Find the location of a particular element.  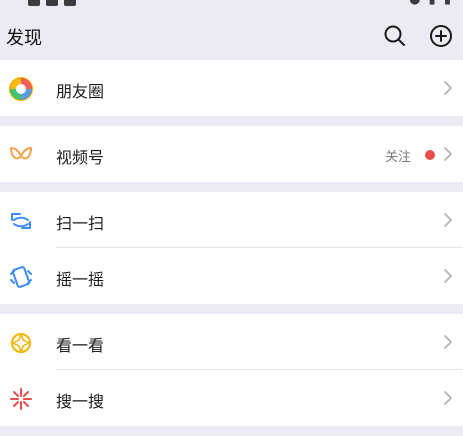

menu-item-channels: 视频号 关注 is located at coordinates (231, 154).